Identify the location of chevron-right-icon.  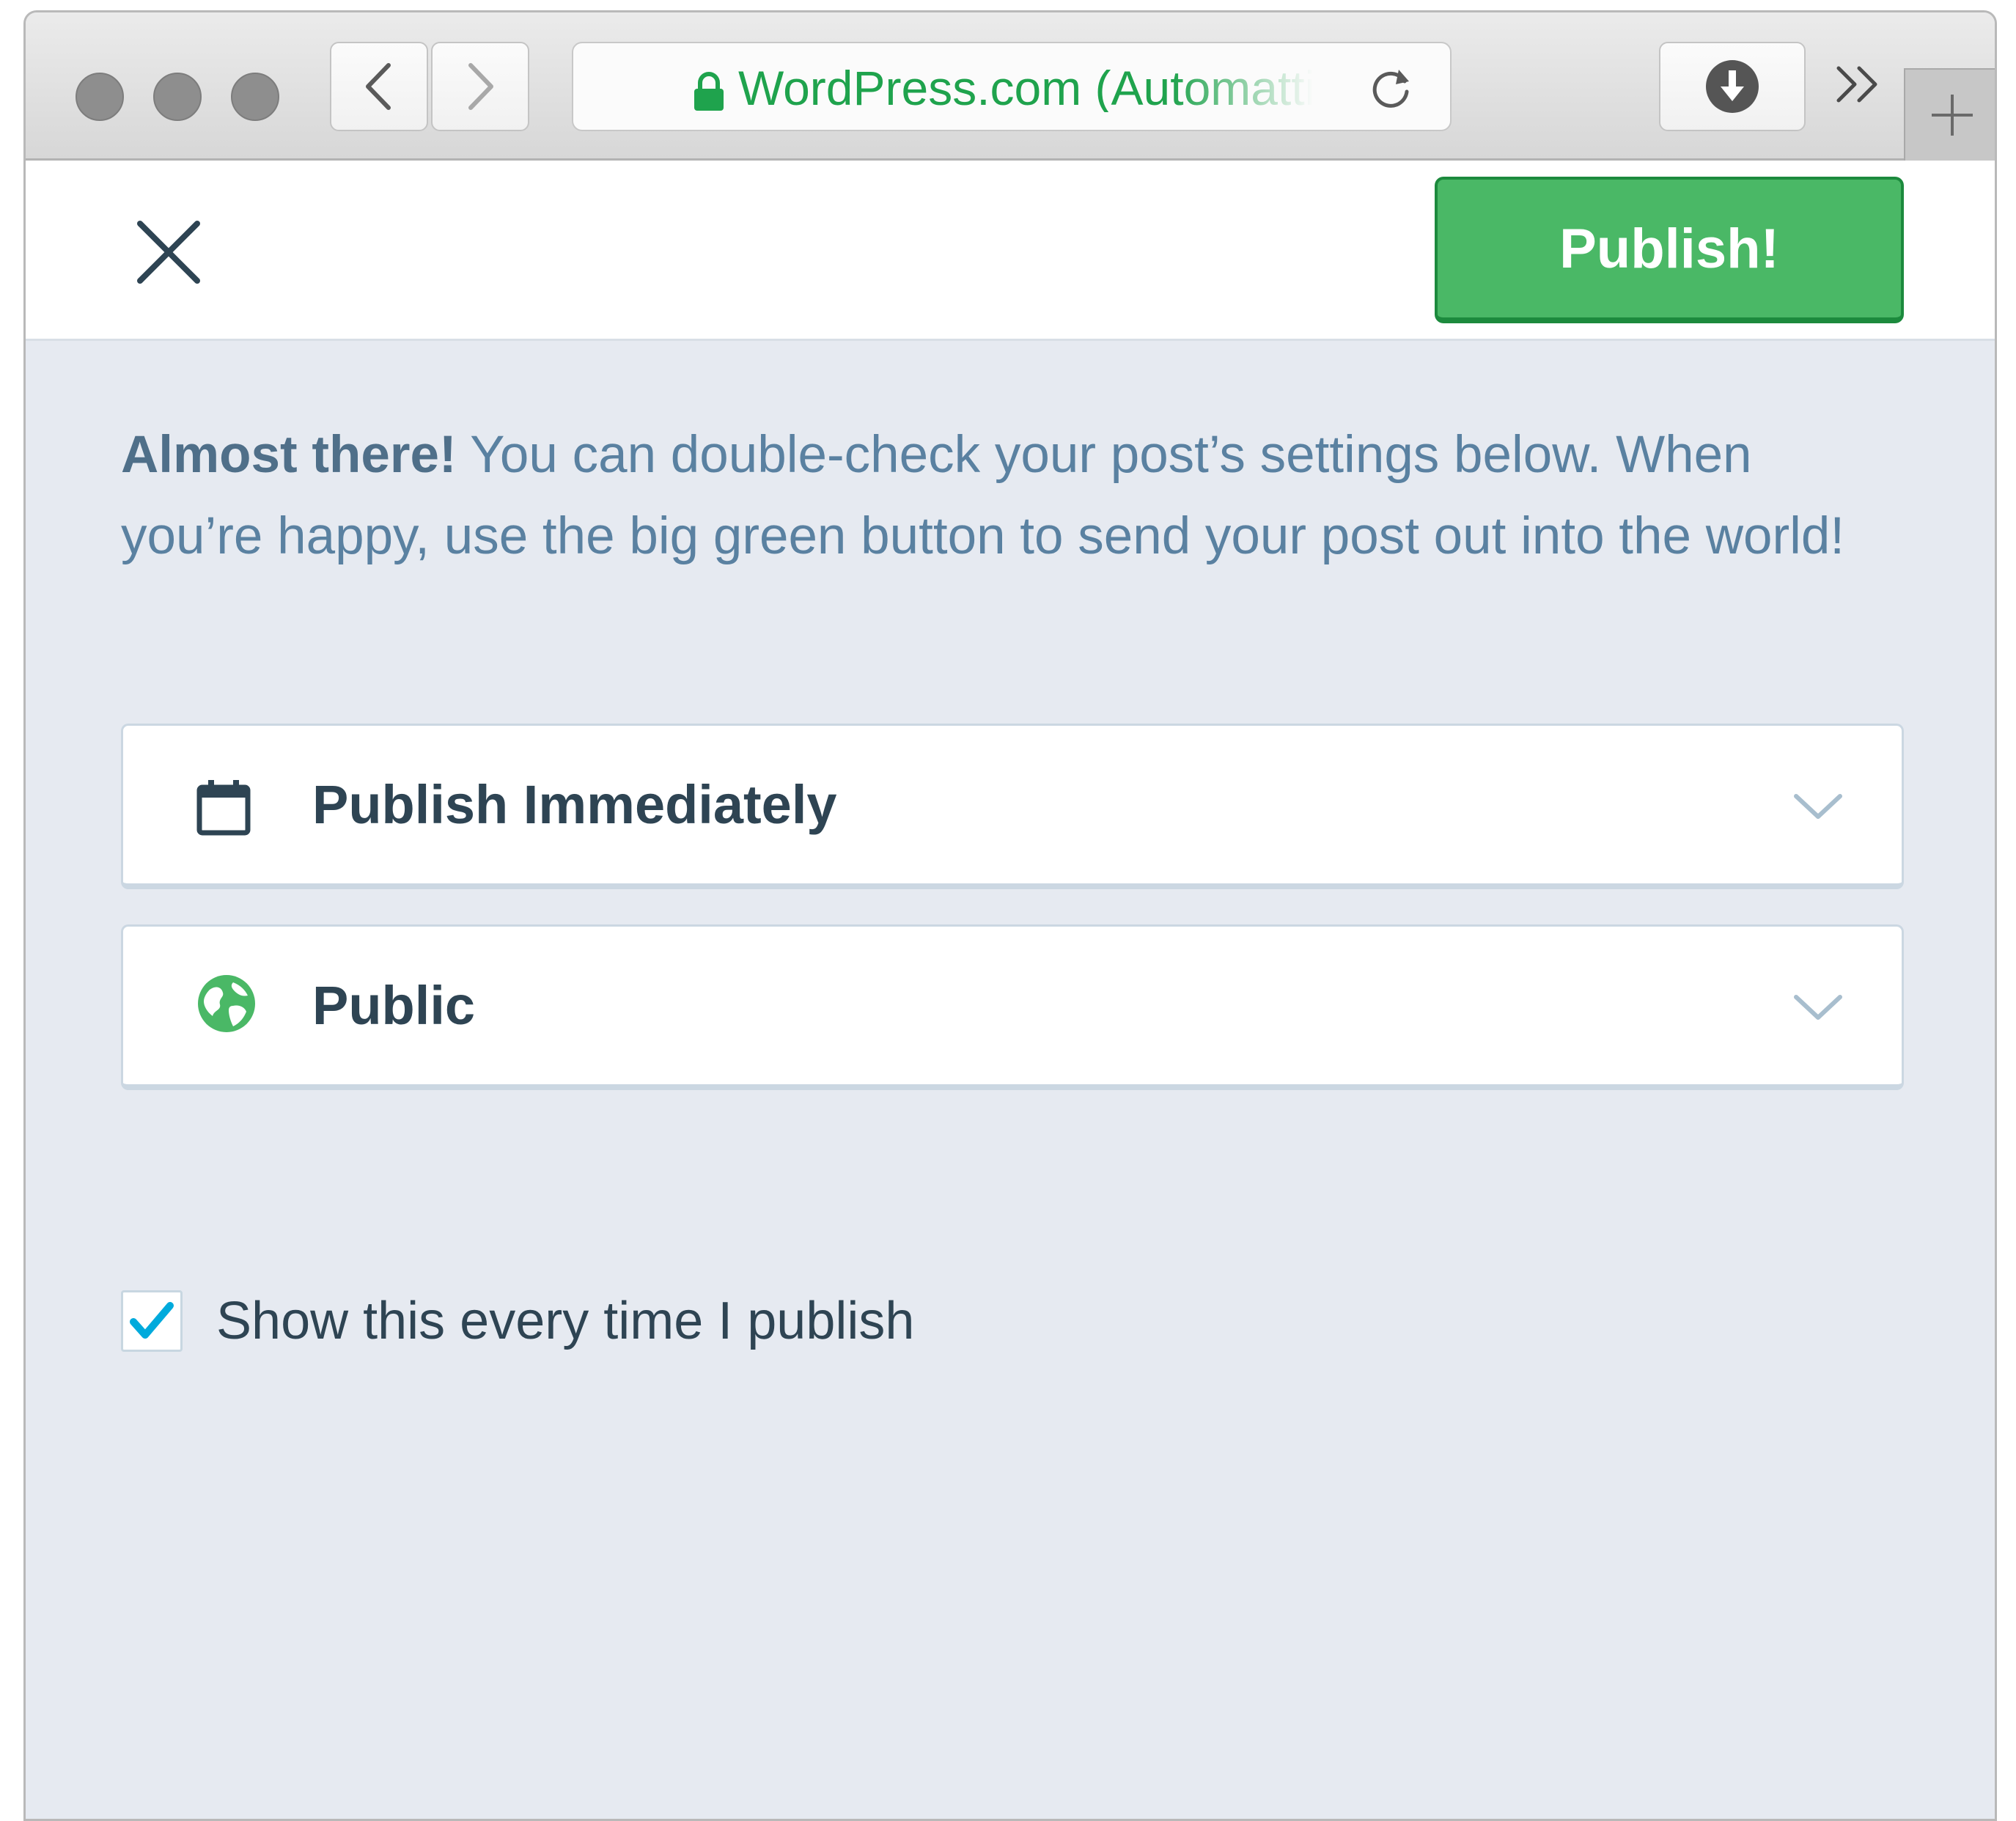
(481, 86).